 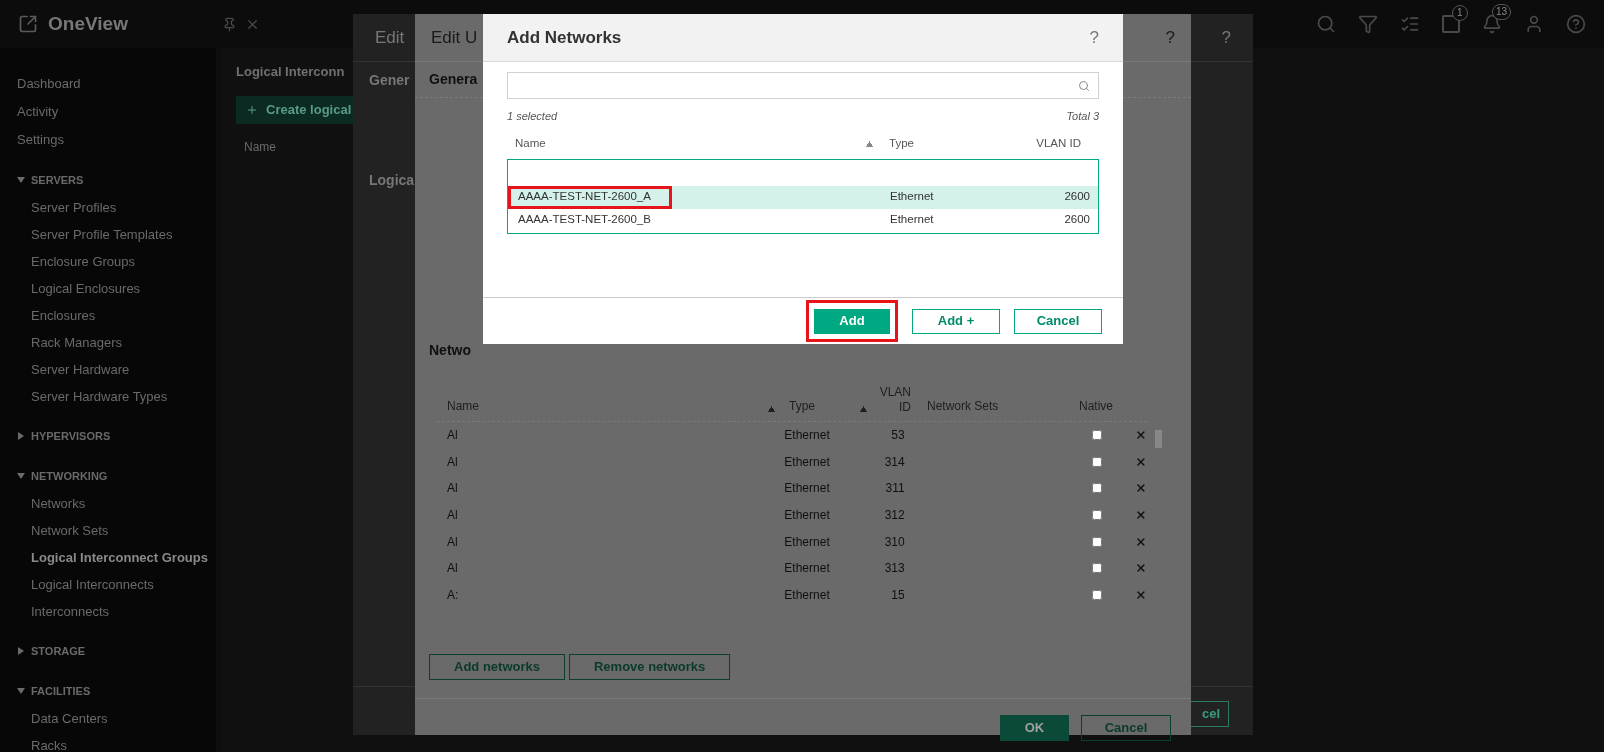 I want to click on alerts-badge: 1, so click(x=1460, y=13).